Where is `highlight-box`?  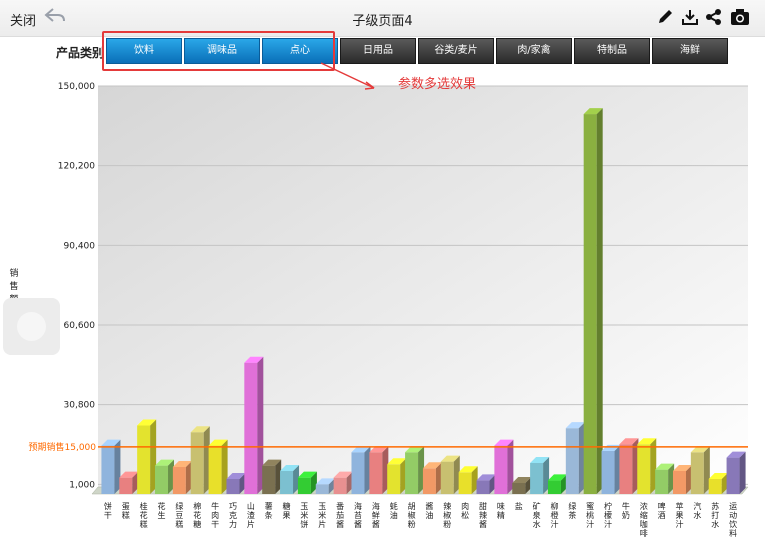 highlight-box is located at coordinates (218, 51).